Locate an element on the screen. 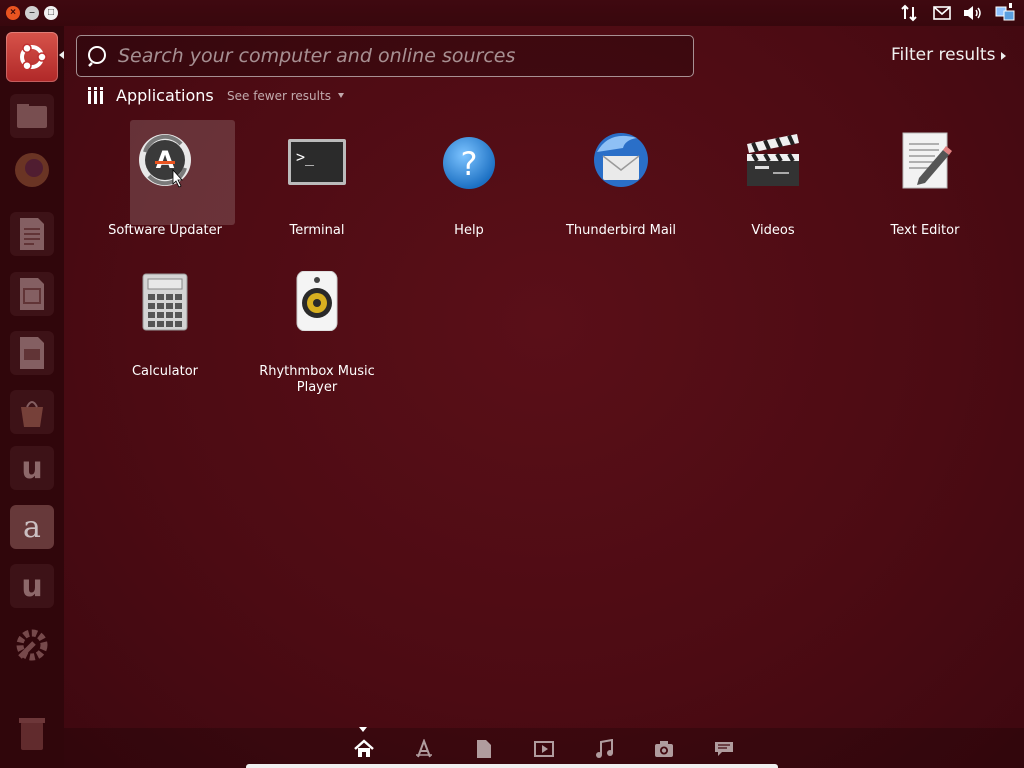  help-glyph: ? is located at coordinates (469, 164).